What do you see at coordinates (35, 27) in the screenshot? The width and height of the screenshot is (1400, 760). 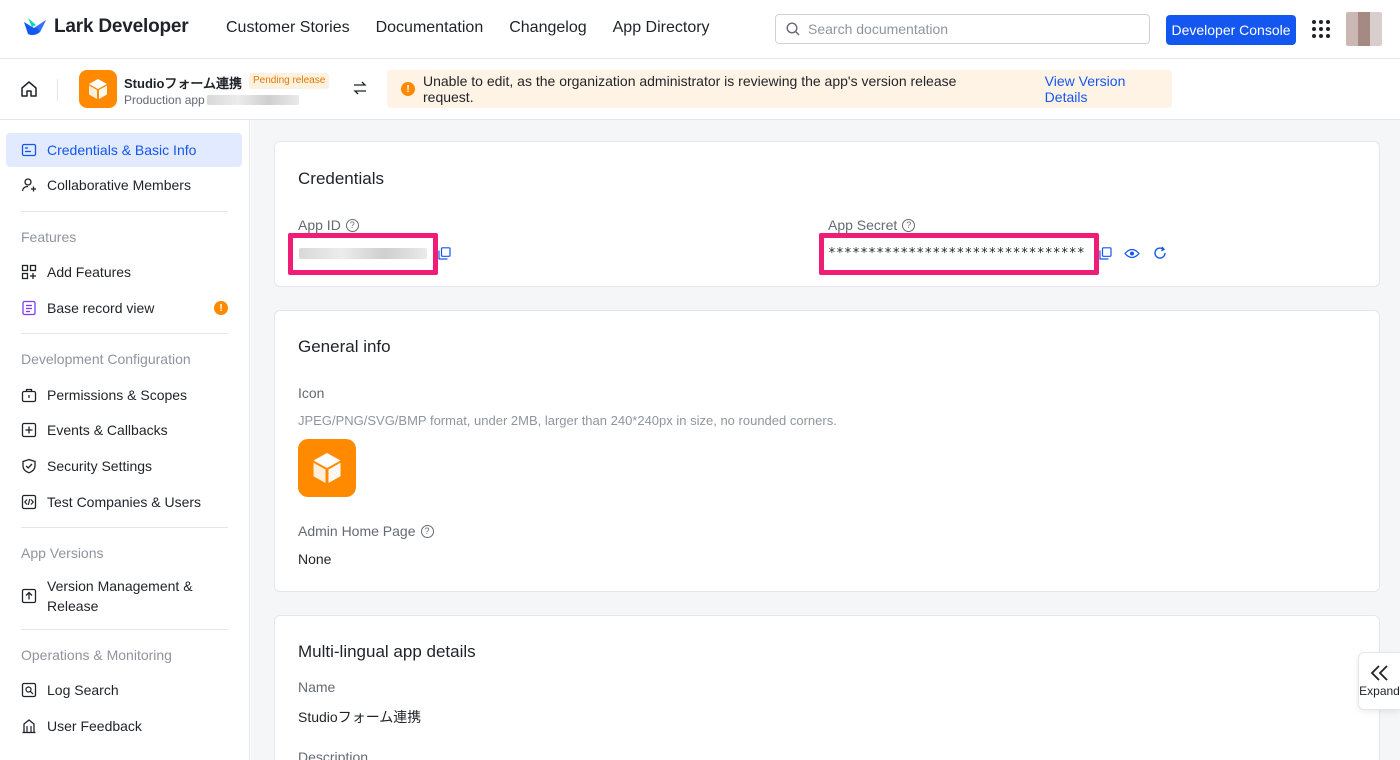 I see `lark-logo-icon` at bounding box center [35, 27].